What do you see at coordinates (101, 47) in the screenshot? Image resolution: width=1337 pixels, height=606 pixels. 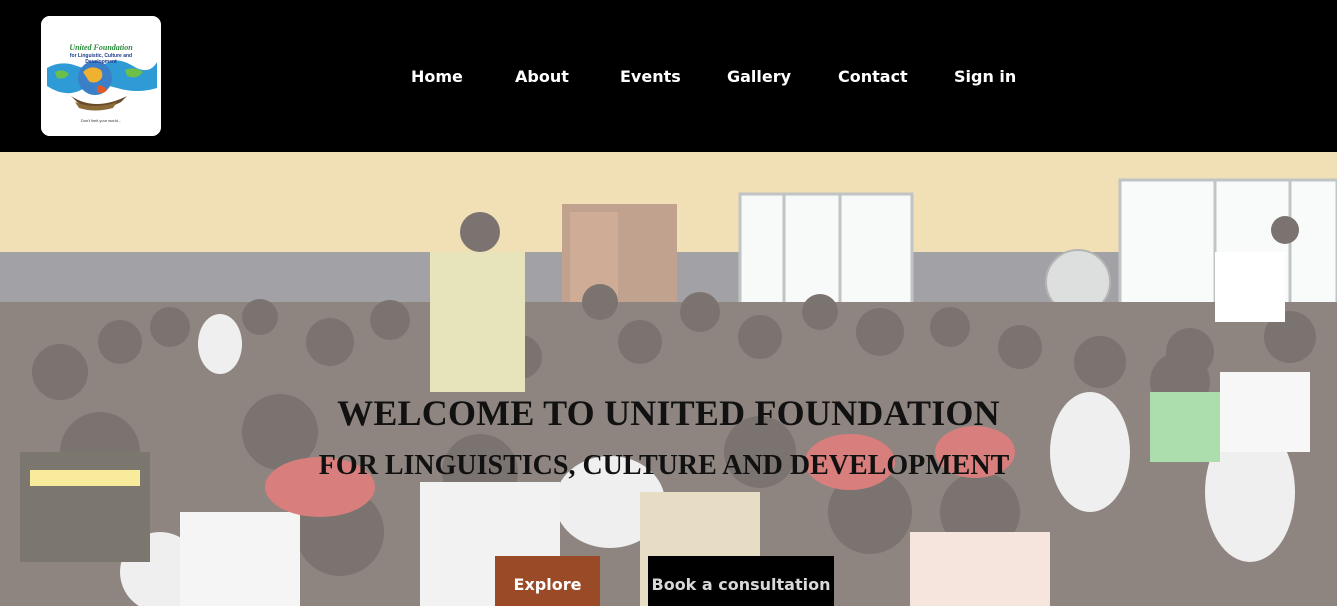 I see `logo-line1: United Foundation` at bounding box center [101, 47].